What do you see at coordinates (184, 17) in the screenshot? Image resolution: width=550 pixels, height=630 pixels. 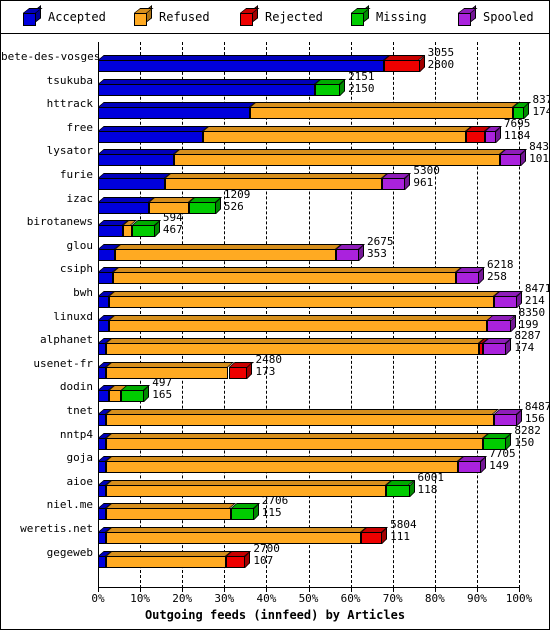 I see `legend-label: Refused` at bounding box center [184, 17].